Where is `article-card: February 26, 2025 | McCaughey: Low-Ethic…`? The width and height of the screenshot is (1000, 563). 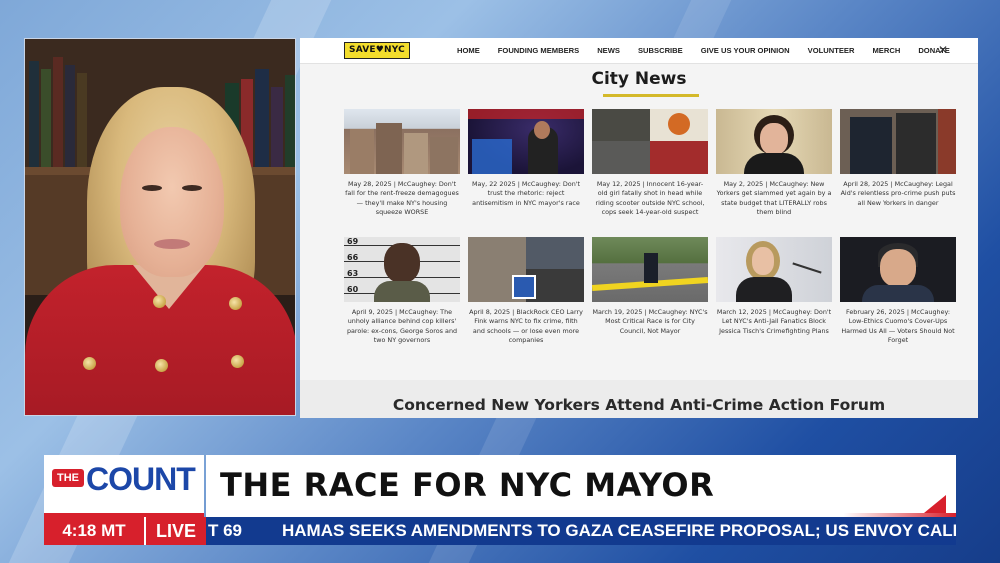
article-card: February 26, 2025 | McCaughey: Low-Ethic… is located at coordinates (898, 291).